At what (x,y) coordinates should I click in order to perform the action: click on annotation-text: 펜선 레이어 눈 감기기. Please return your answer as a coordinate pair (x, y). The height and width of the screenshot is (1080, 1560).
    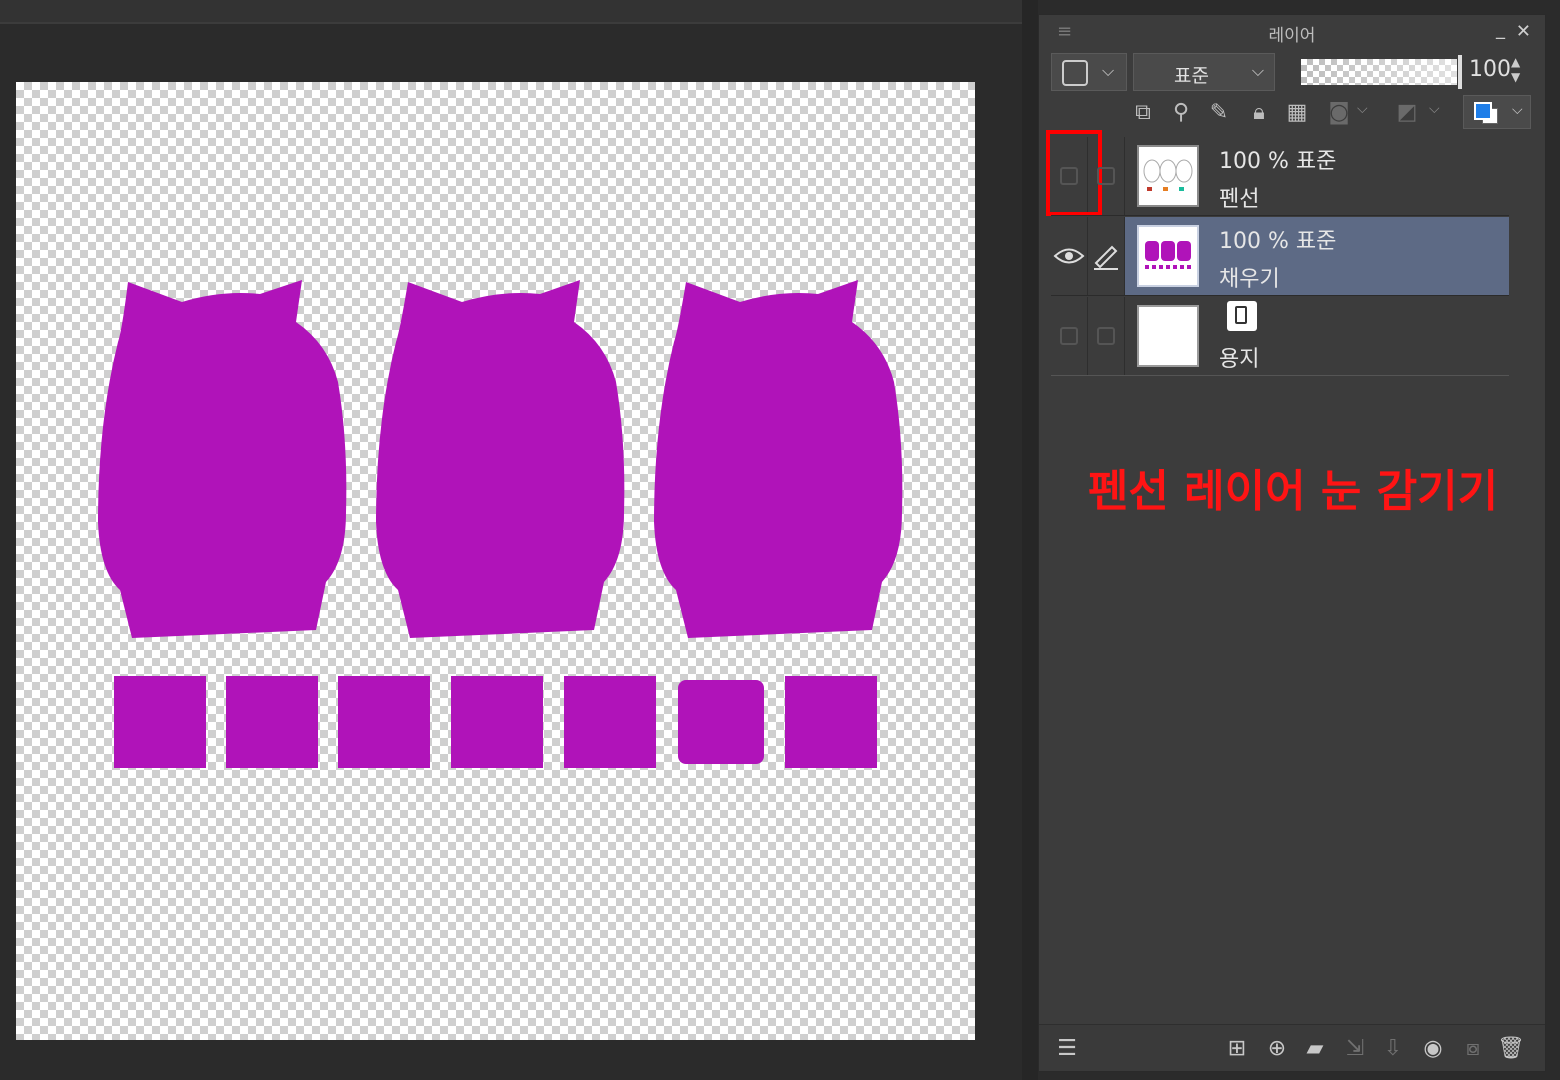
    Looking at the image, I should click on (1293, 491).